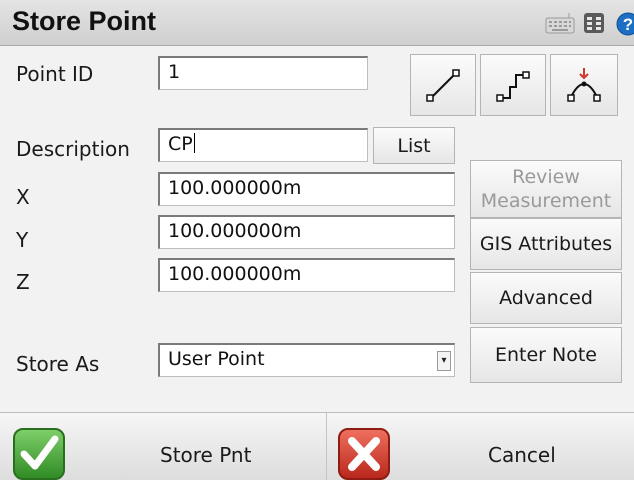 Image resolution: width=634 pixels, height=480 pixels. I want to click on x-label: X, so click(23, 197).